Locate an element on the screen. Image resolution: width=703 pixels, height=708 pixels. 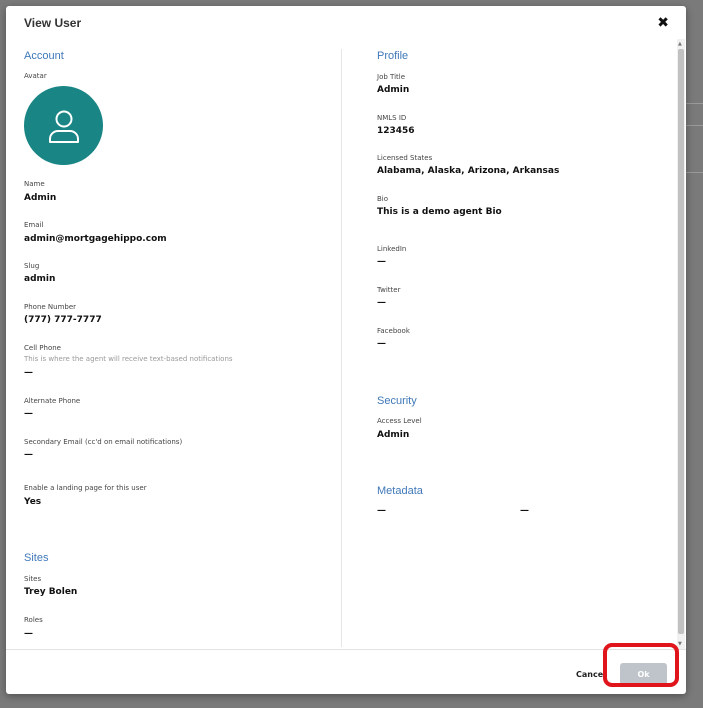
modal-title: View User is located at coordinates (53, 23).